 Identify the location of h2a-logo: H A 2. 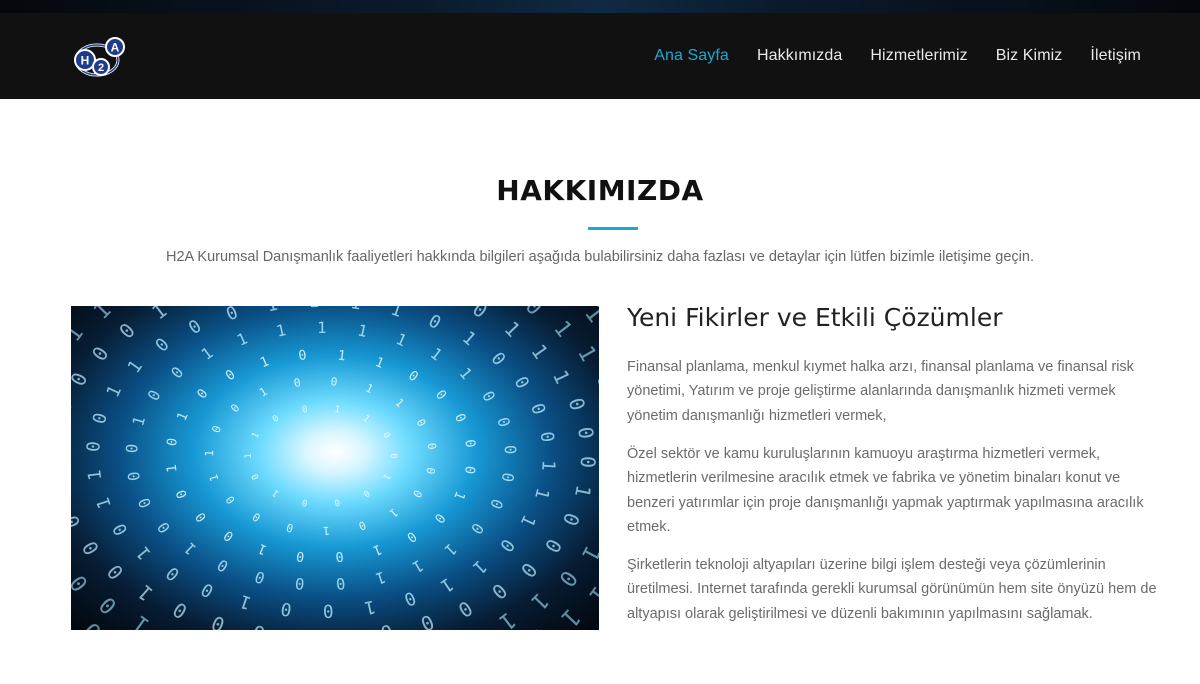
(99, 57).